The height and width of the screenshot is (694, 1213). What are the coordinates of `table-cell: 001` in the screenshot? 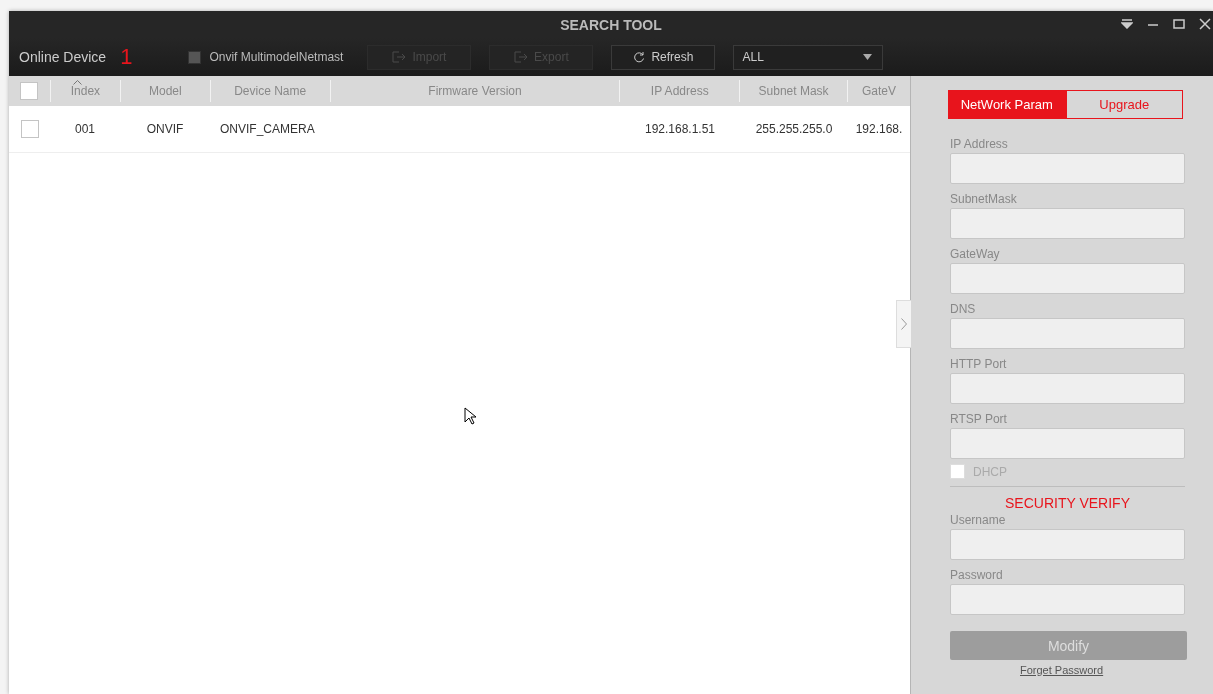 It's located at (85, 129).